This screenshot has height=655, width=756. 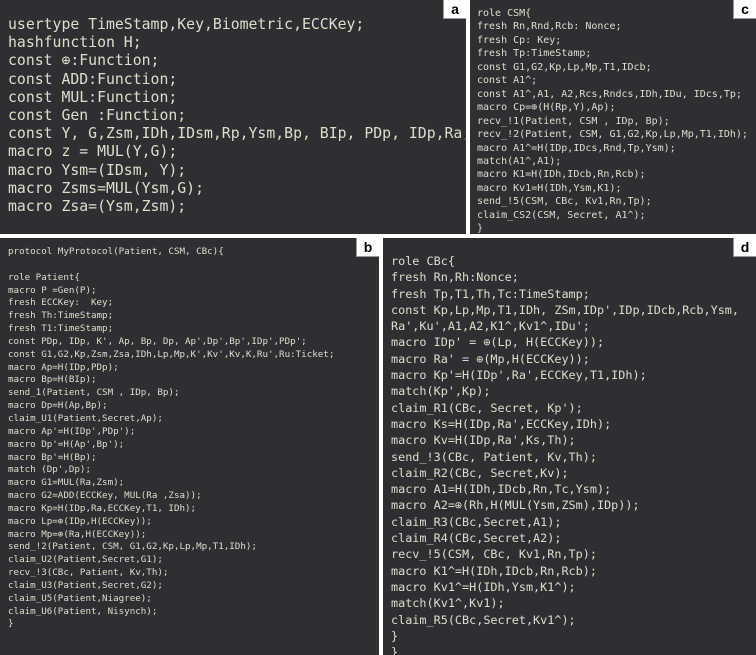 I want to click on code-line: macro Kv1^=H(IDh,Ysm,K1^);, so click(x=483, y=586).